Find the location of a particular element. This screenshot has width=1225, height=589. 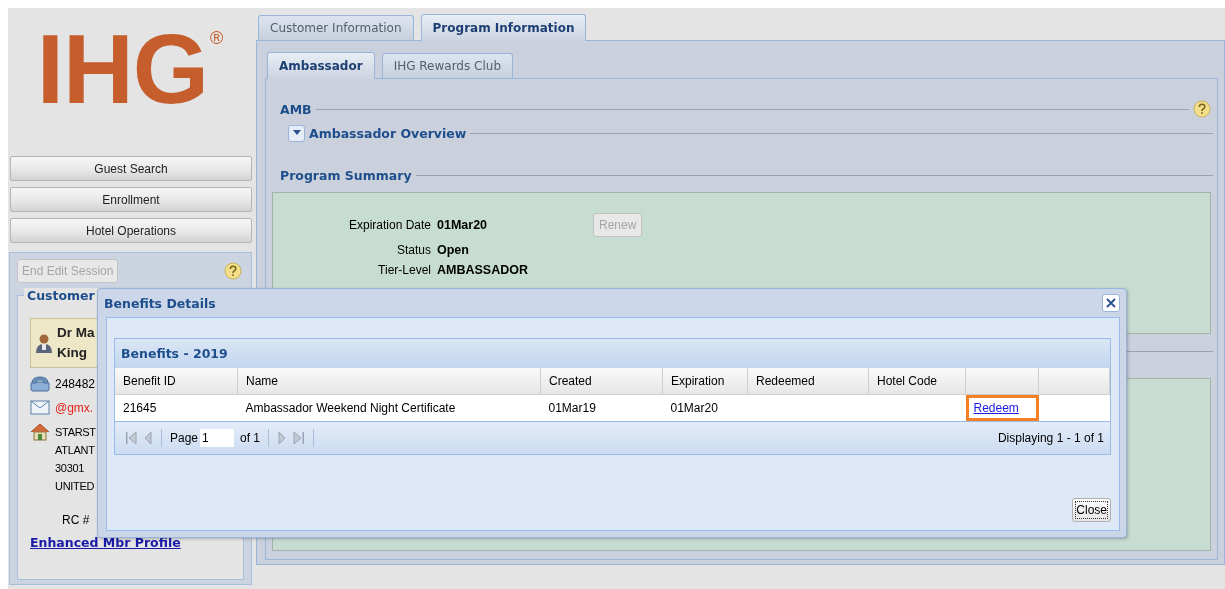

address-line: ATLANT is located at coordinates (75, 450).